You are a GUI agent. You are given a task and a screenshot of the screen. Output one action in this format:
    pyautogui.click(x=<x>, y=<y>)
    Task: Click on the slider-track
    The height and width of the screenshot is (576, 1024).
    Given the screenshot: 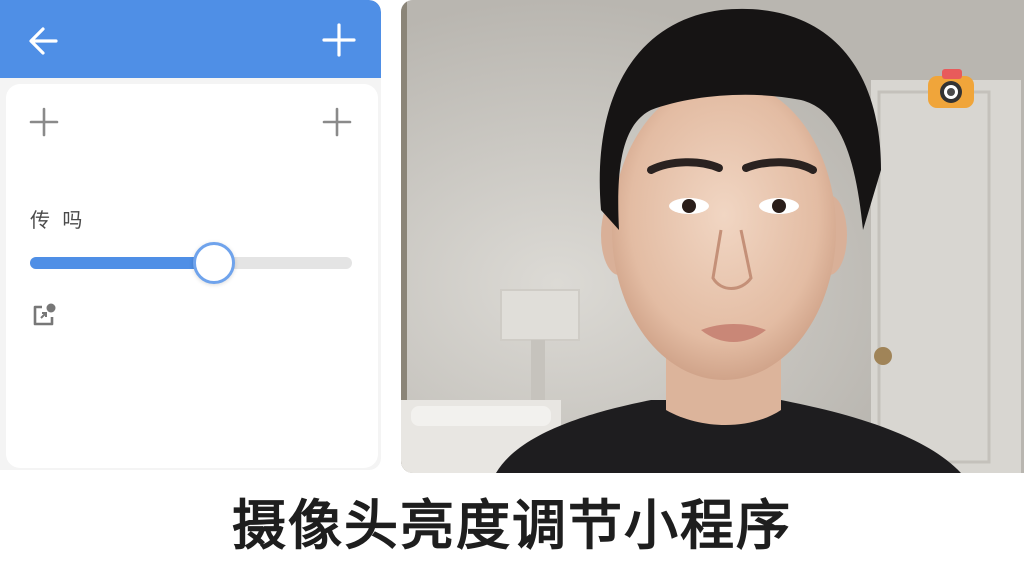 What is the action you would take?
    pyautogui.click(x=191, y=263)
    